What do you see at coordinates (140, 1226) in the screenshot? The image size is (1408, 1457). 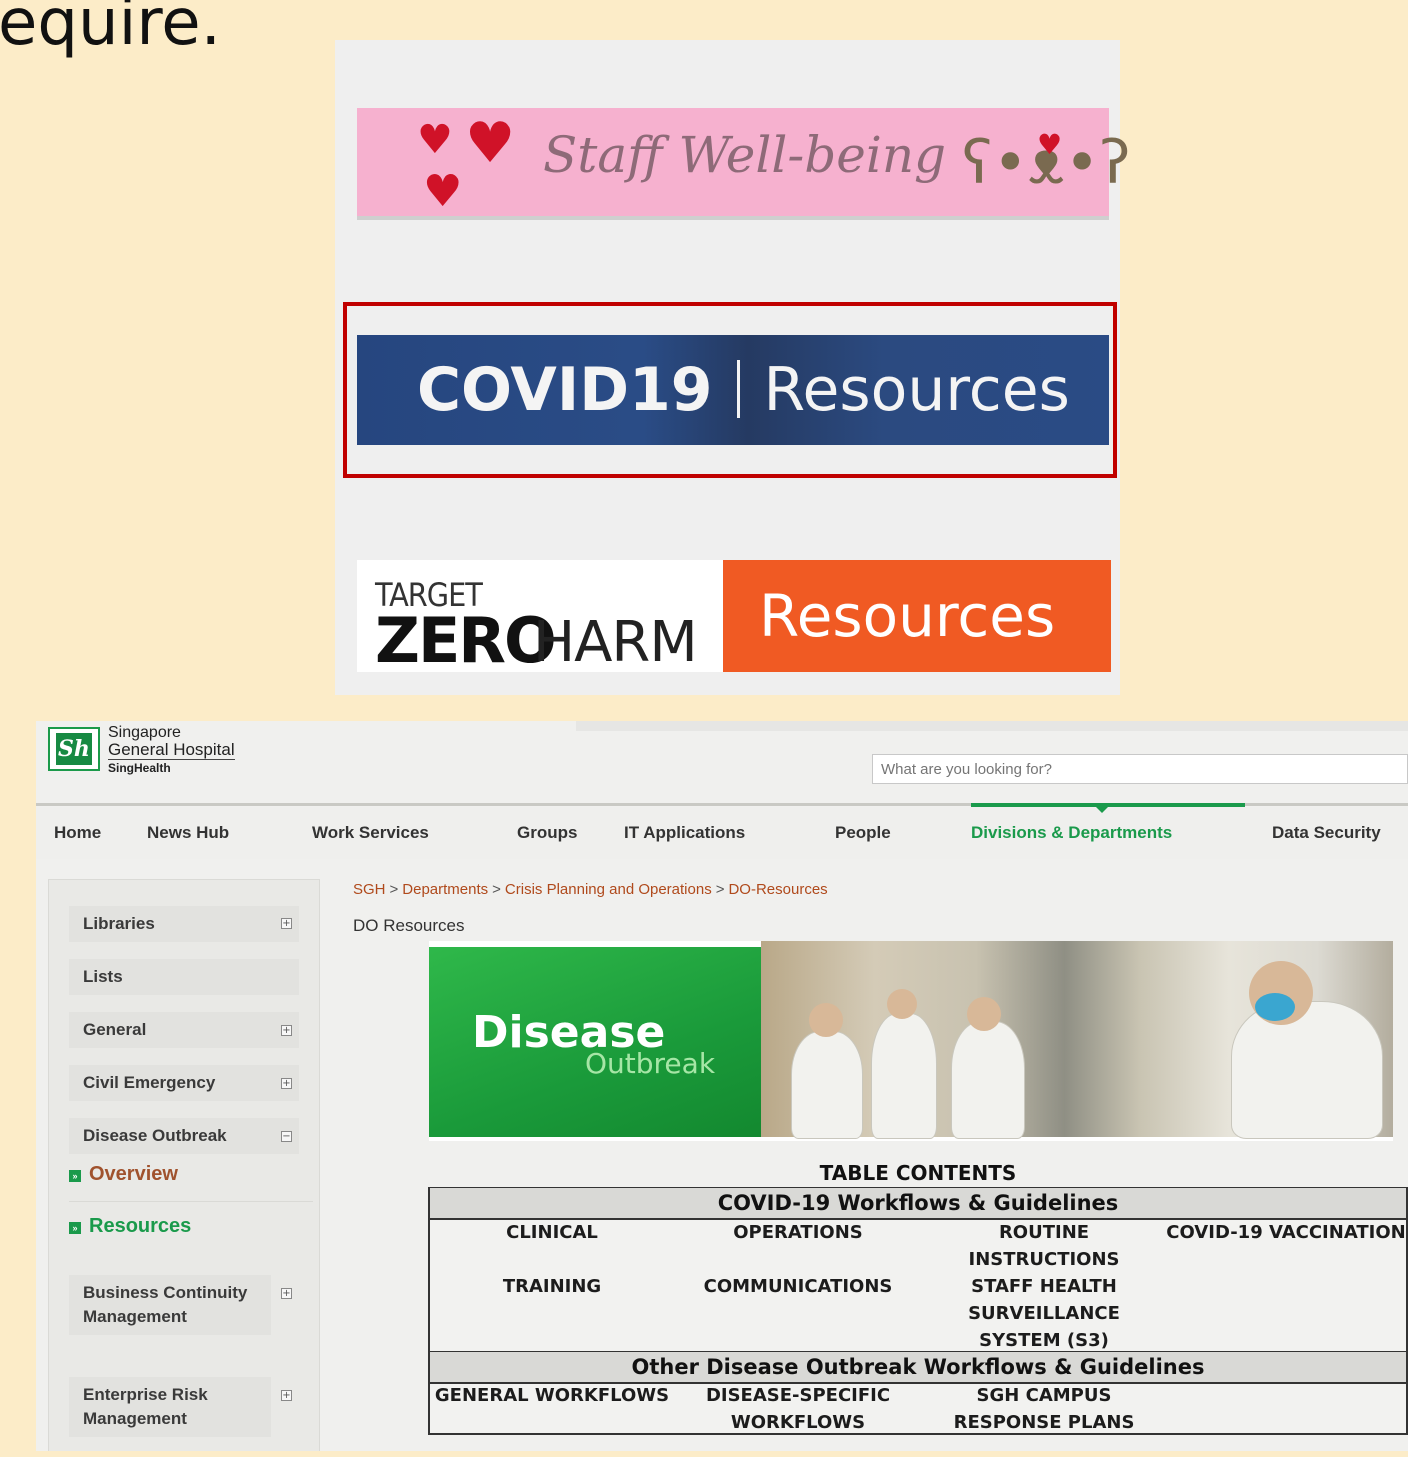 I see `sidebar-link-label: Resources` at bounding box center [140, 1226].